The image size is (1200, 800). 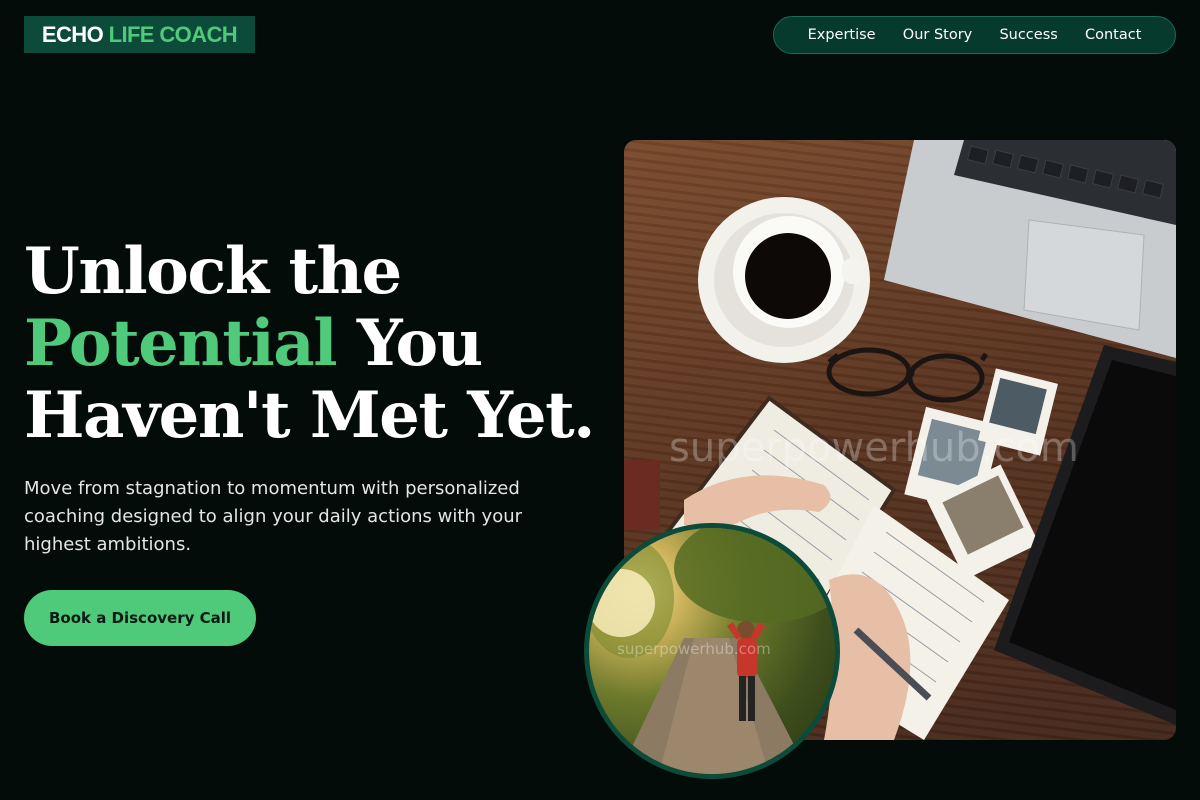 I want to click on eyeglasses-image, so click(x=907, y=375).